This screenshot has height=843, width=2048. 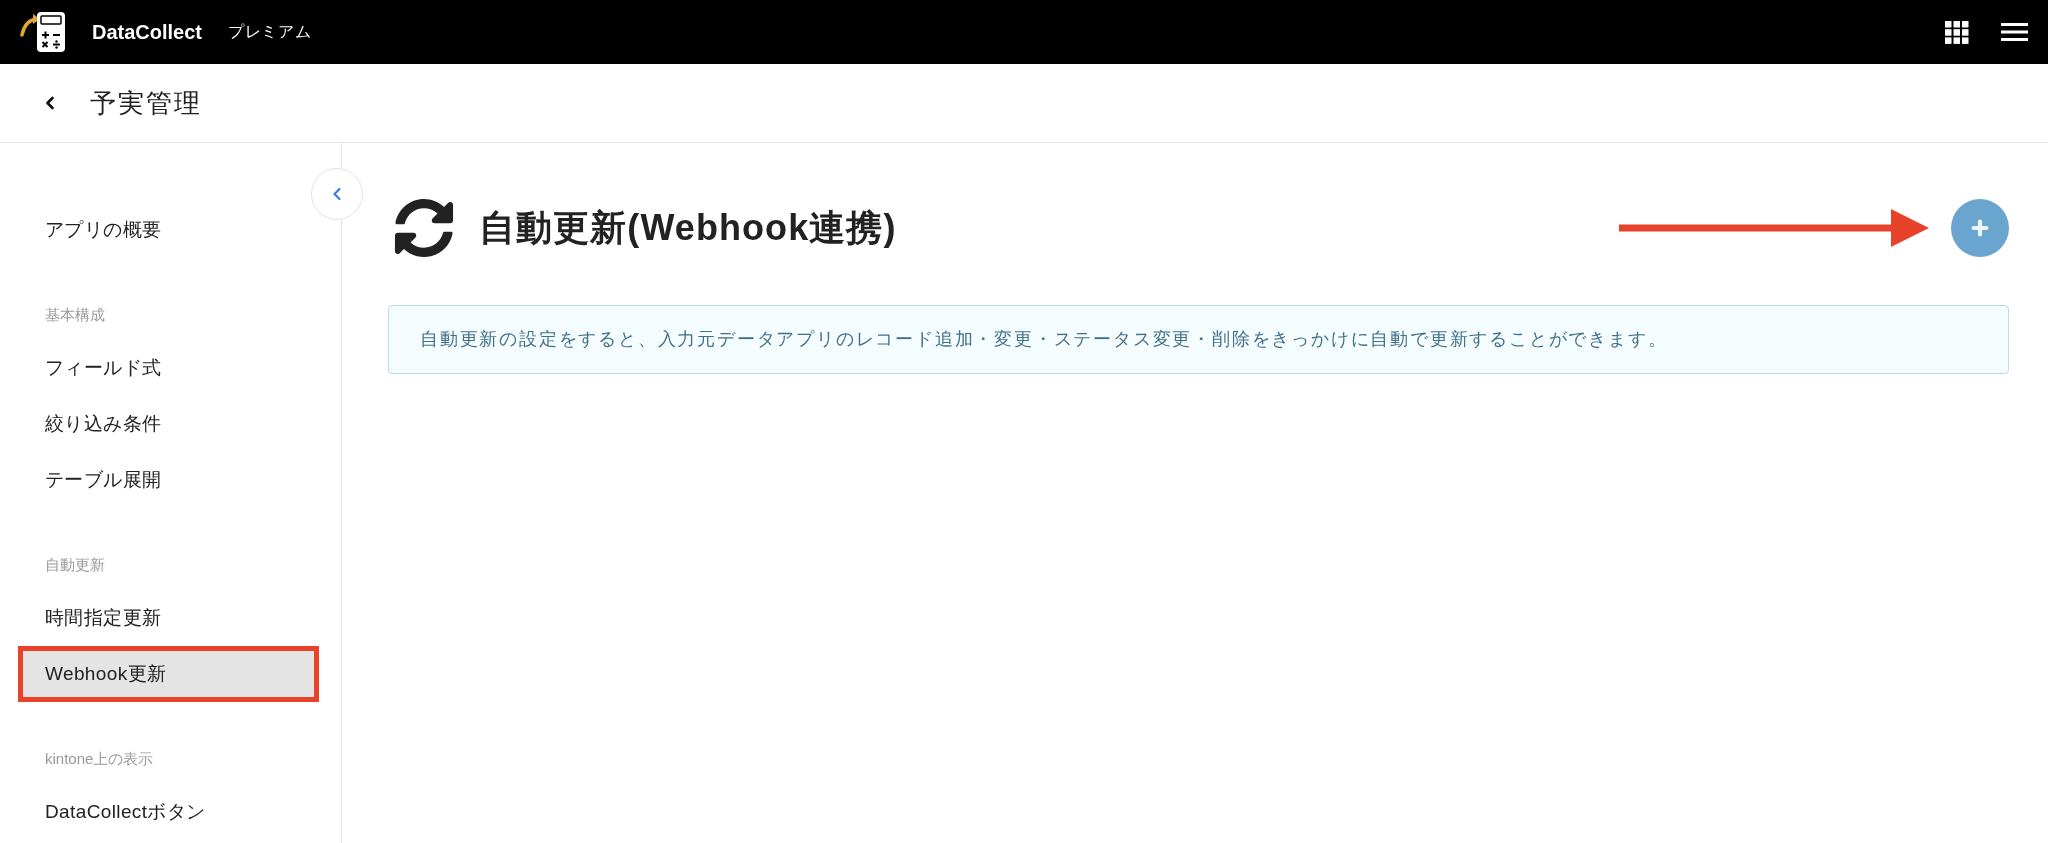 What do you see at coordinates (43, 32) in the screenshot?
I see `calculator-logo-icon` at bounding box center [43, 32].